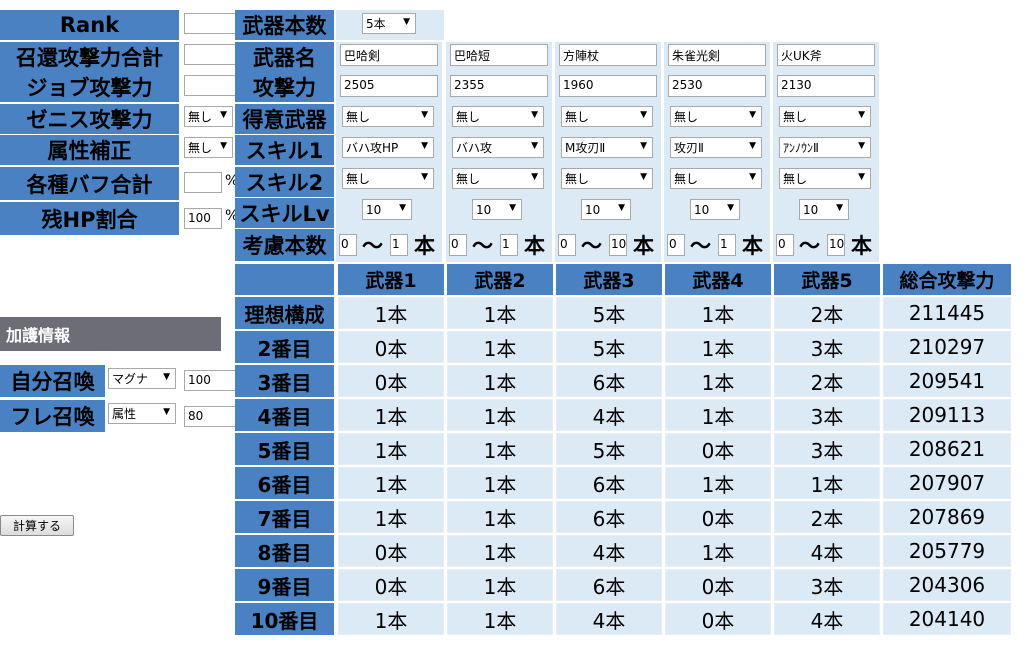 This screenshot has width=1028, height=666. What do you see at coordinates (717, 55) in the screenshot?
I see `weapon-name-input: 朱雀光剣` at bounding box center [717, 55].